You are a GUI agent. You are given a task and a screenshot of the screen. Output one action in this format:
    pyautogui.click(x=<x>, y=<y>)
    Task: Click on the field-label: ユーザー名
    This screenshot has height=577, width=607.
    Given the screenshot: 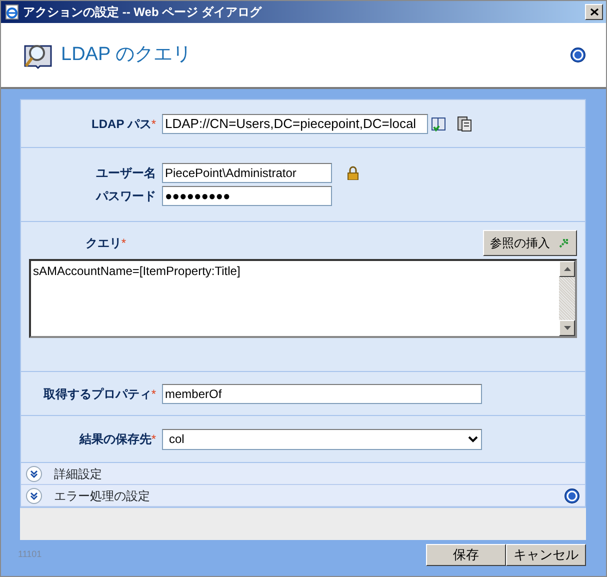 What is the action you would take?
    pyautogui.click(x=126, y=173)
    